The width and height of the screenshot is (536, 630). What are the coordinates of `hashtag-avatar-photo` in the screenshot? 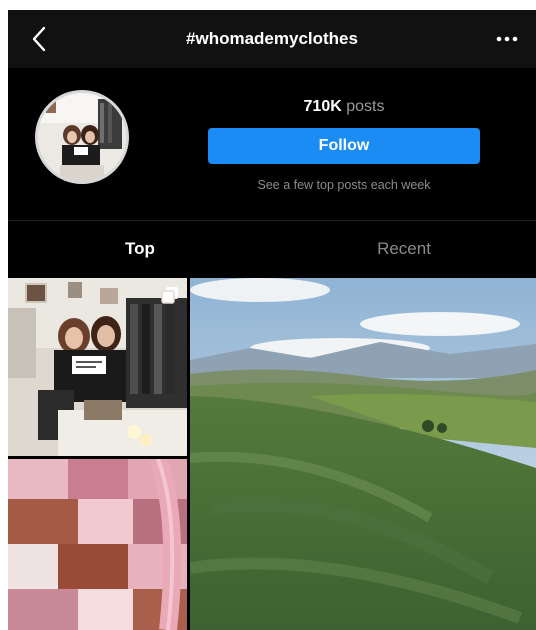 It's located at (82, 137).